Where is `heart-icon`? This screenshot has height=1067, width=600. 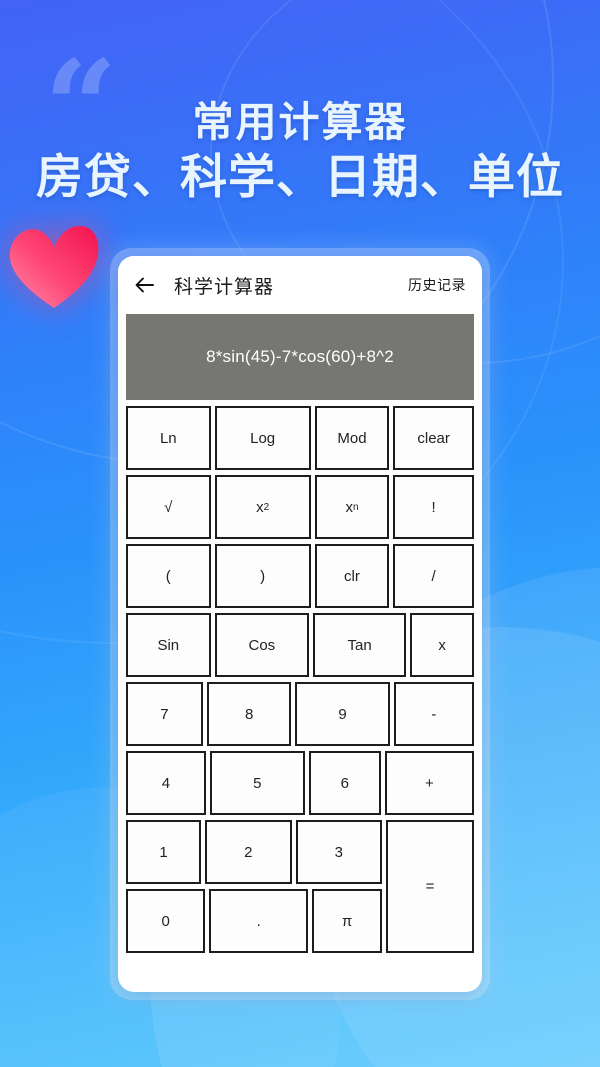
heart-icon is located at coordinates (54, 266).